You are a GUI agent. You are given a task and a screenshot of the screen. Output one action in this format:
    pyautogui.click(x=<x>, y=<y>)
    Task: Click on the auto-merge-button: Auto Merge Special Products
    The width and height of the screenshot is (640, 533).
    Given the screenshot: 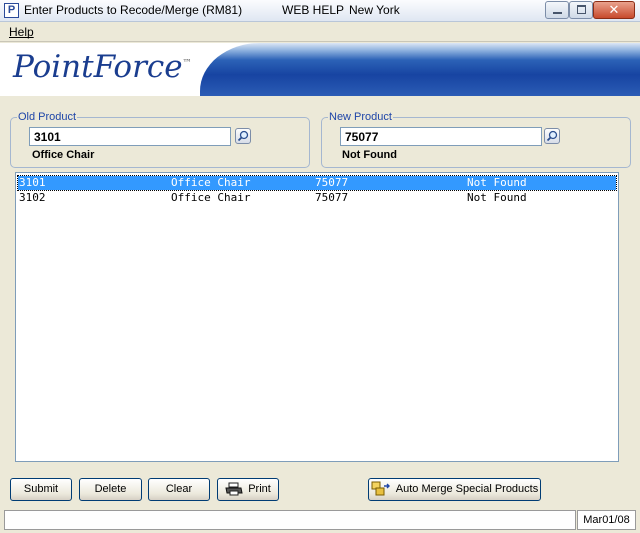 What is the action you would take?
    pyautogui.click(x=454, y=489)
    